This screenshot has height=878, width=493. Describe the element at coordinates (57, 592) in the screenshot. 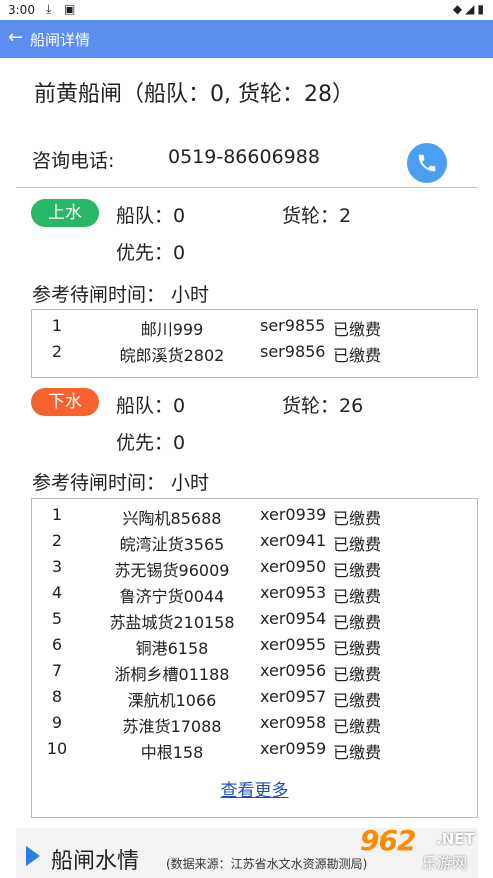

I see `row-index: 4` at that location.